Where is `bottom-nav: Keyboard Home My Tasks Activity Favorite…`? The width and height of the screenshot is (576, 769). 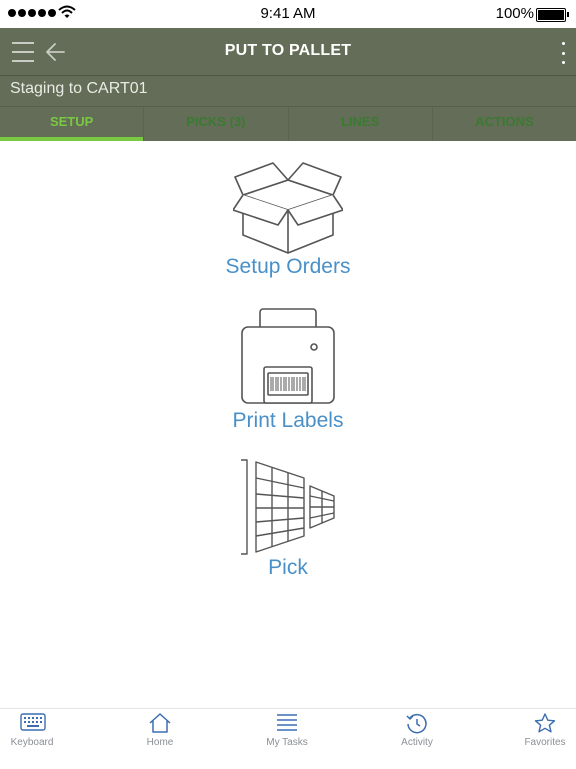 bottom-nav: Keyboard Home My Tasks Activity Favorite… is located at coordinates (288, 738).